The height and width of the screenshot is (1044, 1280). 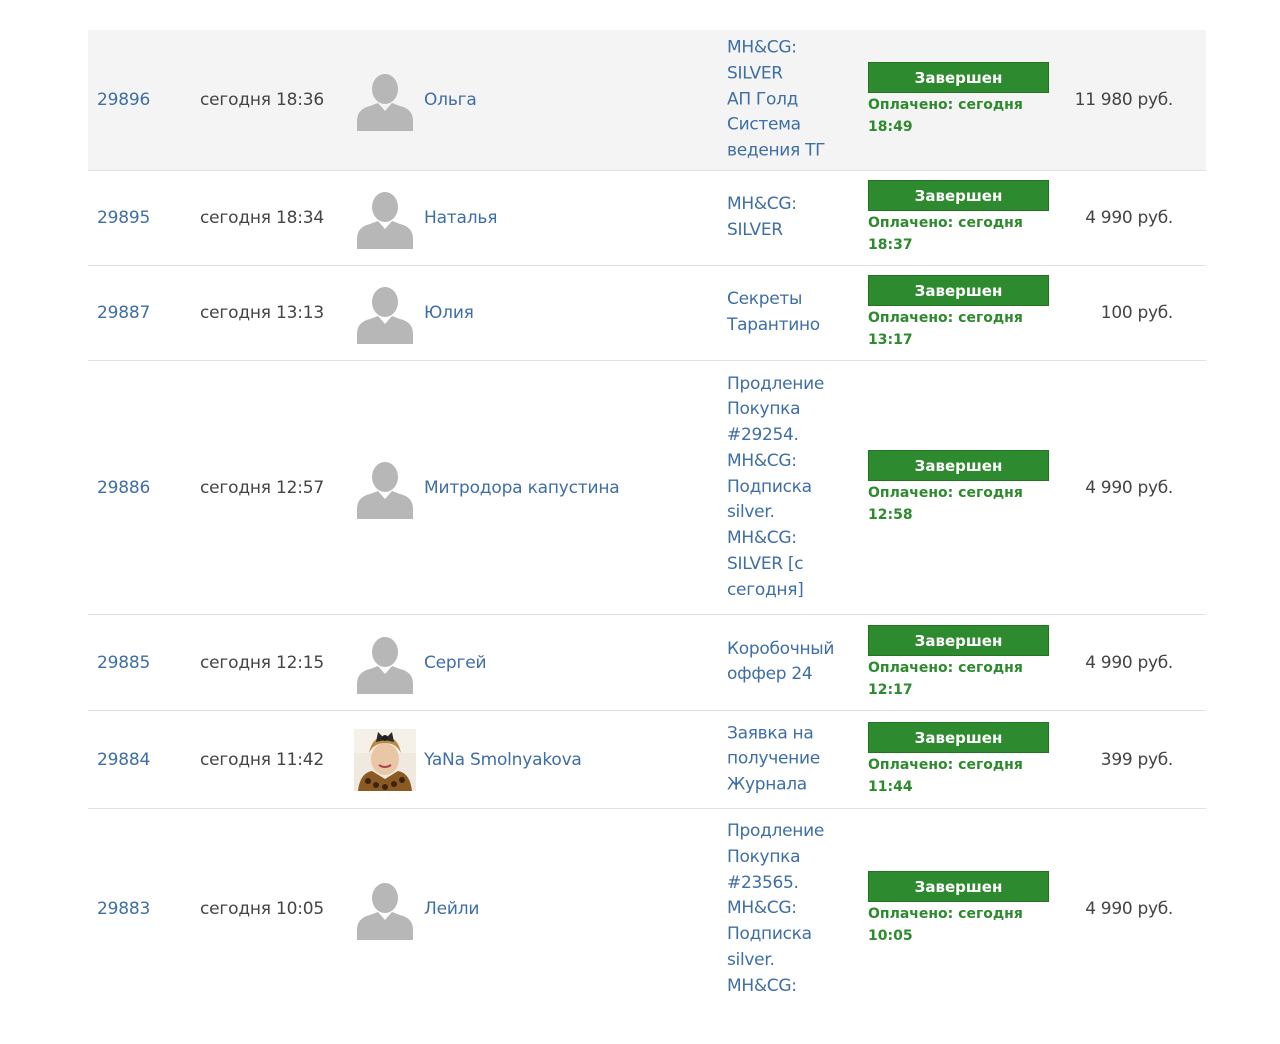 I want to click on user-photo-icon, so click(x=385, y=759).